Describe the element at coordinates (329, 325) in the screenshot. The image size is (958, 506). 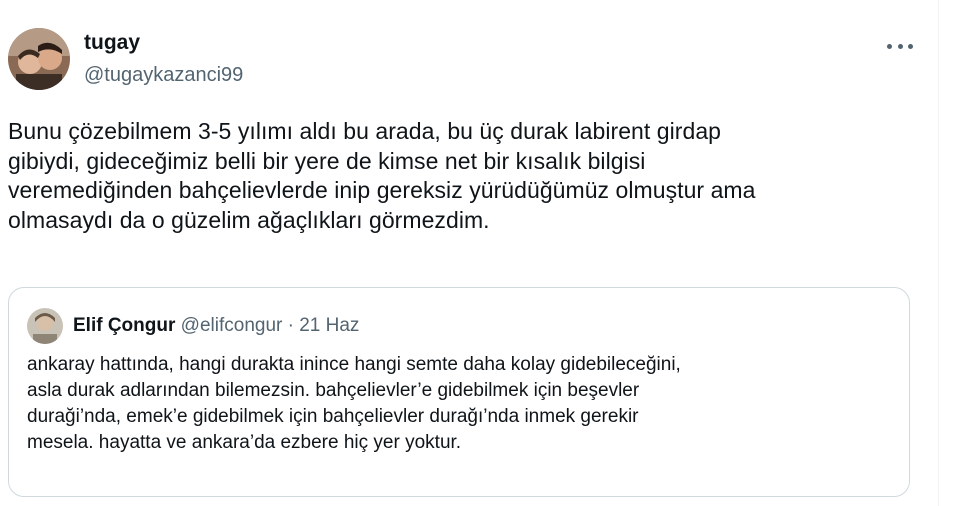
I see `quote-date: 21 Haz` at that location.